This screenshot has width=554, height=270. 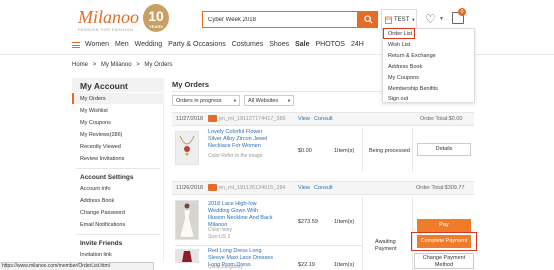 What do you see at coordinates (190, 119) in the screenshot?
I see `order-date: 11/27/2018` at bounding box center [190, 119].